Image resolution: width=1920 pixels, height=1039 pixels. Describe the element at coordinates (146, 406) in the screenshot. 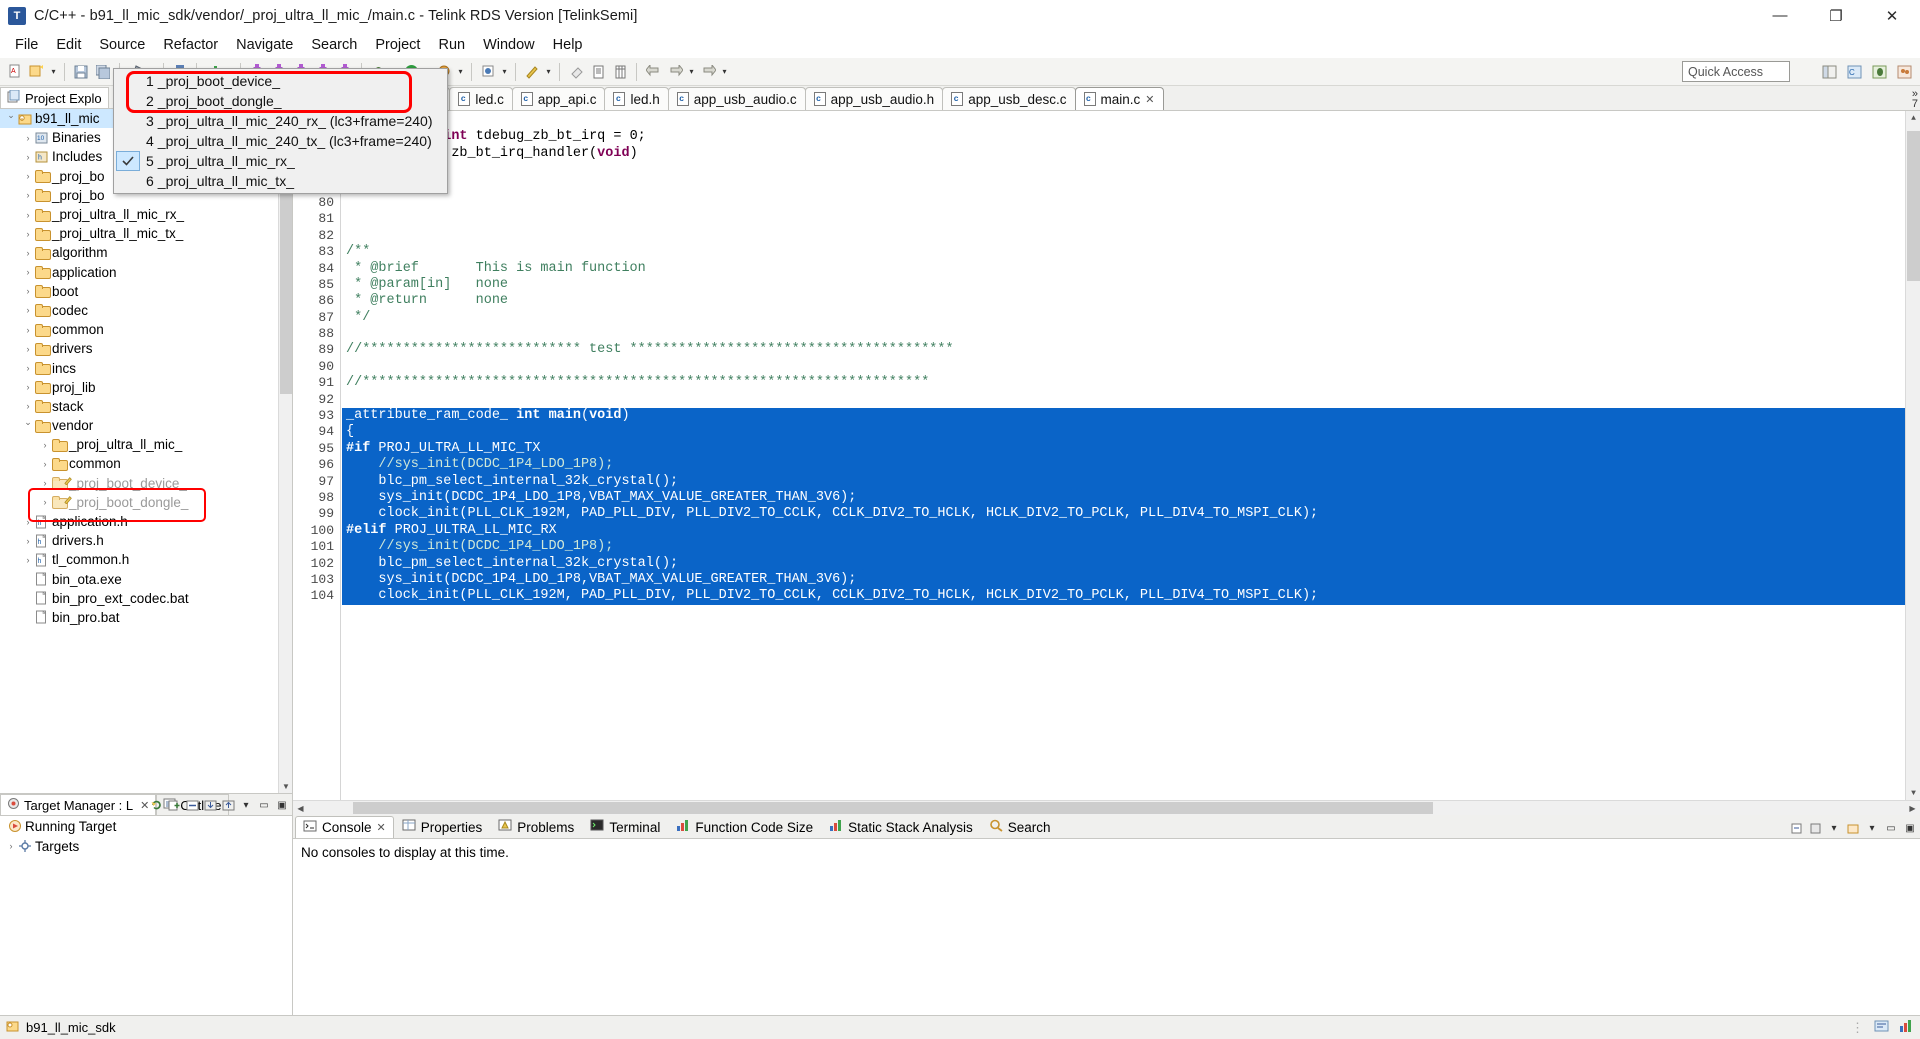

I see `tree-item: stack` at that location.